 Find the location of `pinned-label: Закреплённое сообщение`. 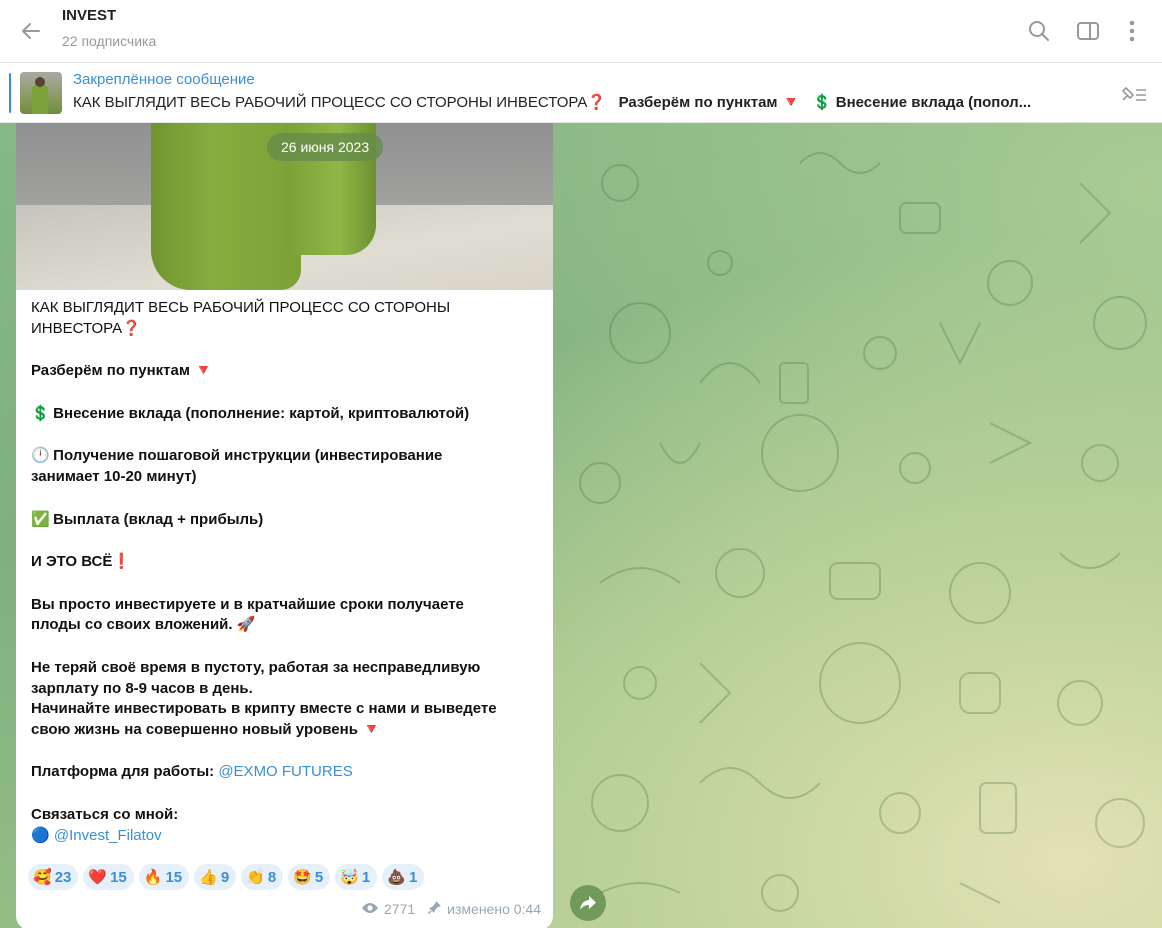

pinned-label: Закреплённое сообщение is located at coordinates (164, 79).